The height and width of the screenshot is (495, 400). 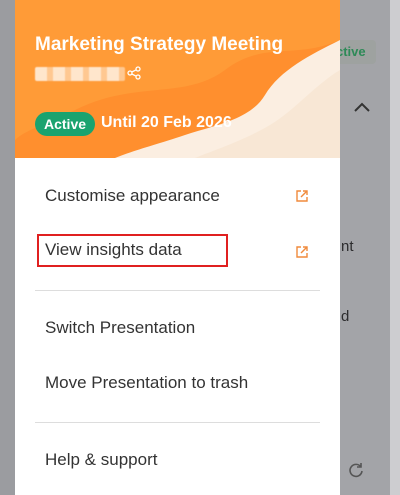 What do you see at coordinates (351, 51) in the screenshot?
I see `background-badge-text: ctive` at bounding box center [351, 51].